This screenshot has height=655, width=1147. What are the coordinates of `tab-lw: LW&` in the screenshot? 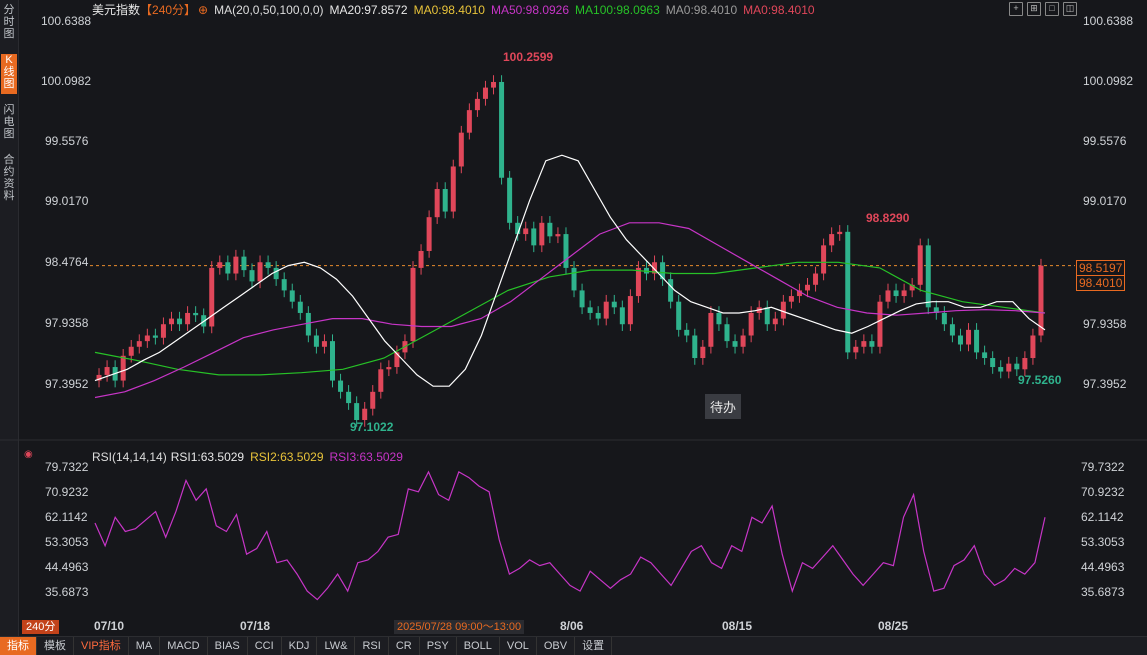 It's located at (336, 646).